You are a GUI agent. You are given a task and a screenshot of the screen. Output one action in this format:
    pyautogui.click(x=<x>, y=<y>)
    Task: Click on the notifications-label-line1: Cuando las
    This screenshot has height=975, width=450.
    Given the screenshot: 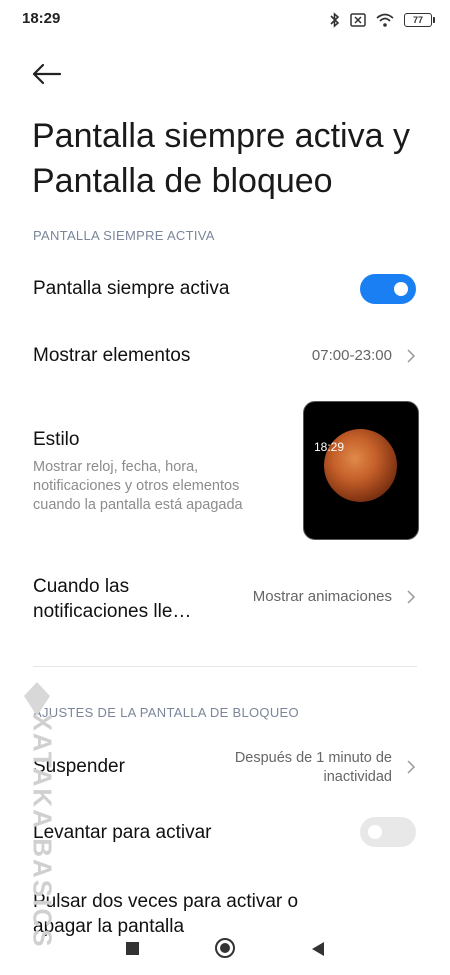 What is the action you would take?
    pyautogui.click(x=81, y=586)
    